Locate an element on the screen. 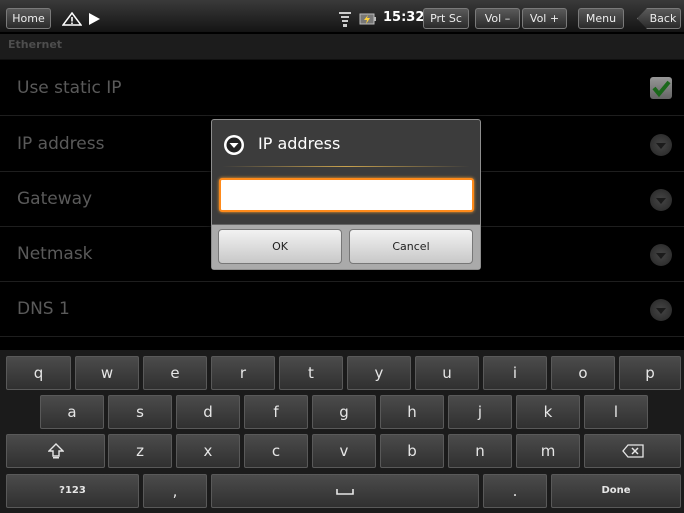 The height and width of the screenshot is (513, 684). key-f: f is located at coordinates (276, 412).